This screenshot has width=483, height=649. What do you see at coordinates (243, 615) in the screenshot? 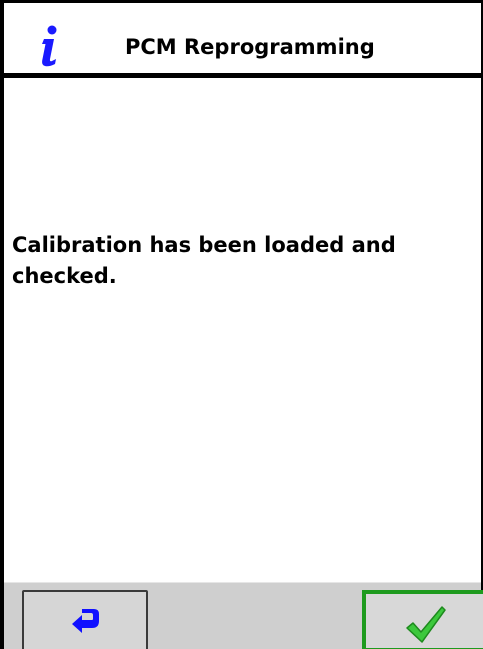
I see `footer-toolbar` at bounding box center [243, 615].